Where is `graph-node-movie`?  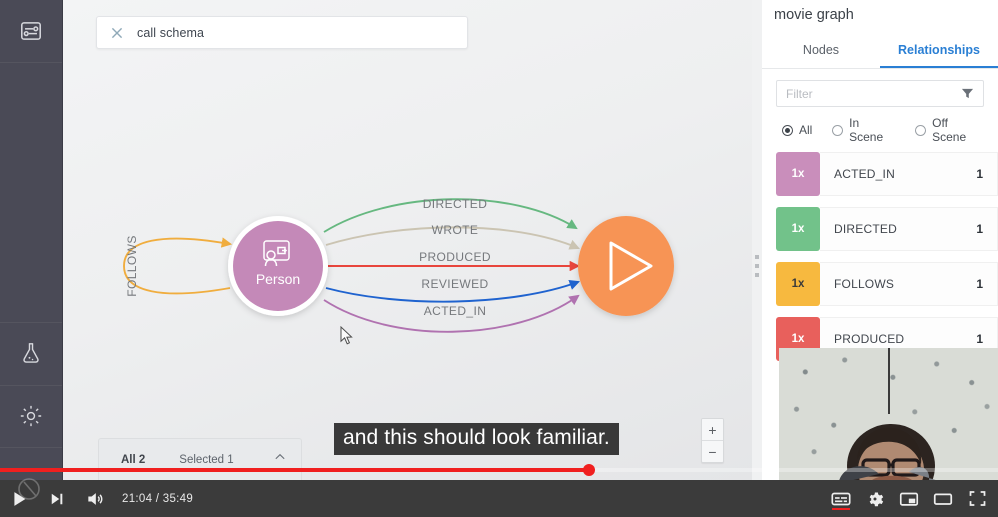 graph-node-movie is located at coordinates (626, 266).